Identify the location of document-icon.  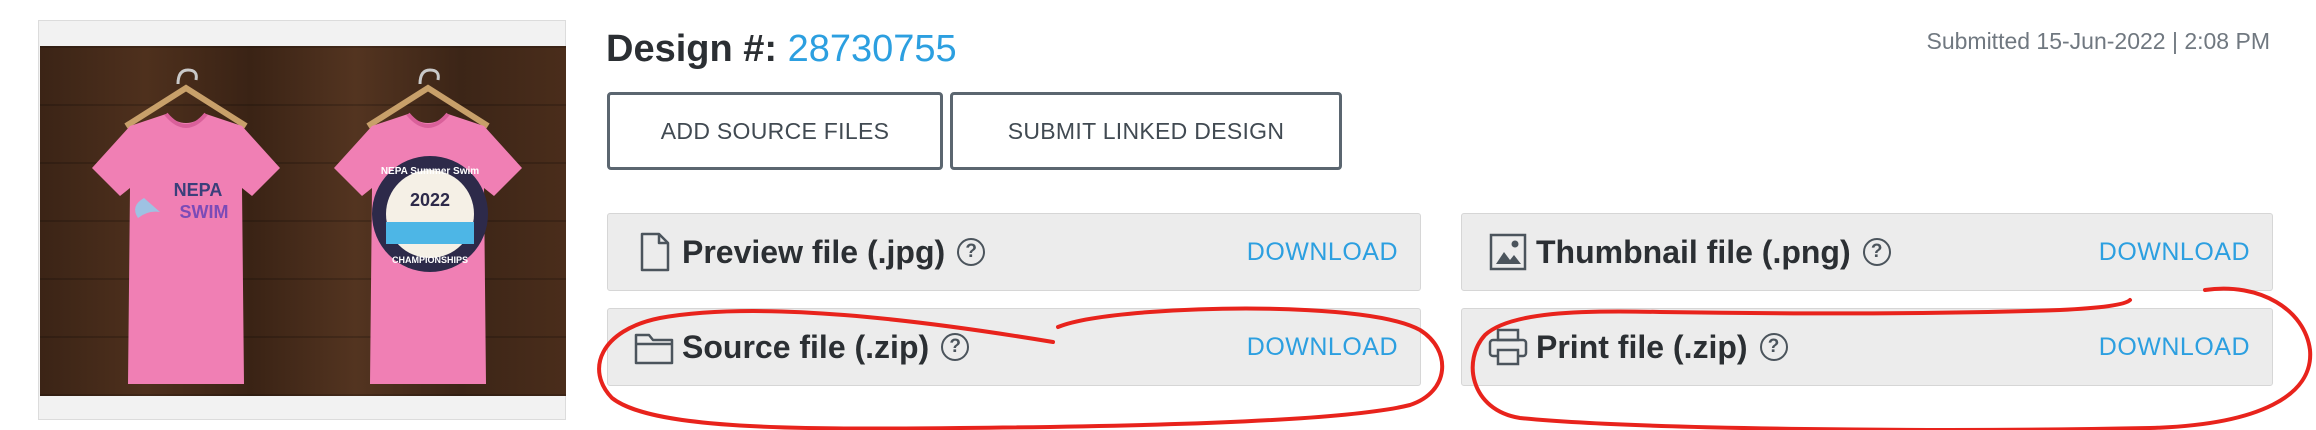
(655, 252).